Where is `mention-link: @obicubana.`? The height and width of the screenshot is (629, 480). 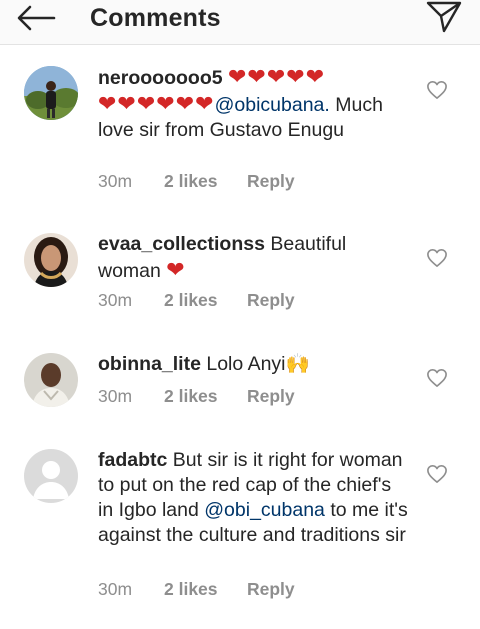 mention-link: @obicubana. is located at coordinates (272, 105).